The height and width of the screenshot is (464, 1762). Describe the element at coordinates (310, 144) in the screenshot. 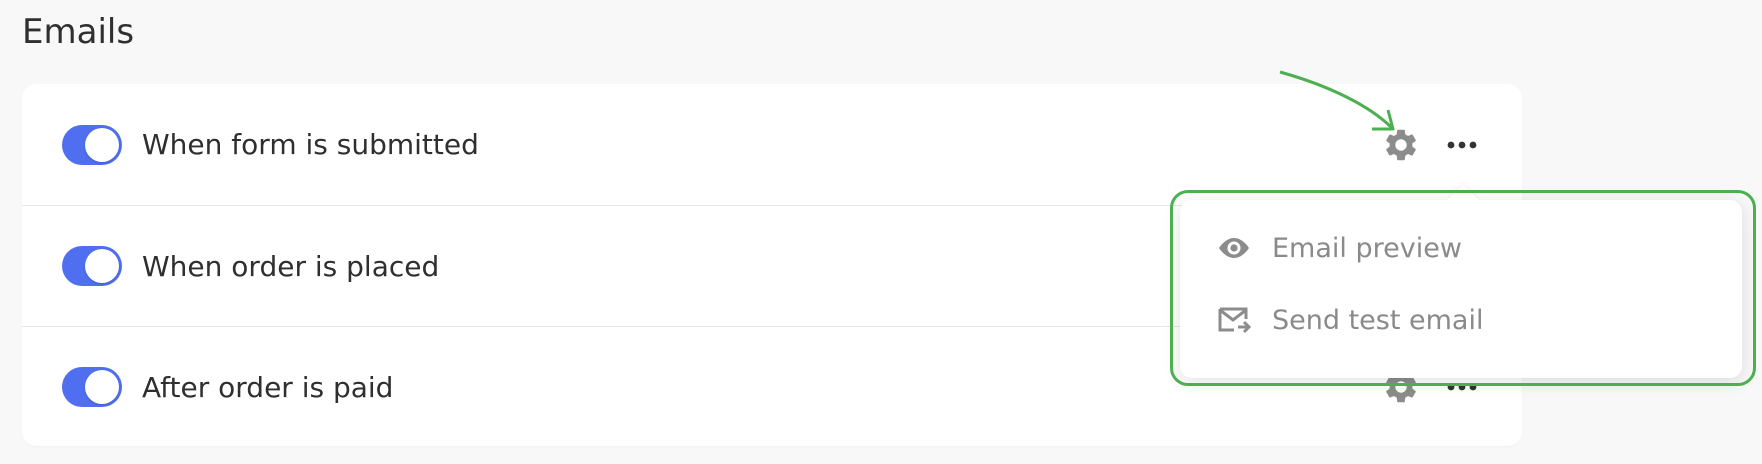

I see `row-label-form-submitted: When form is submitted` at that location.